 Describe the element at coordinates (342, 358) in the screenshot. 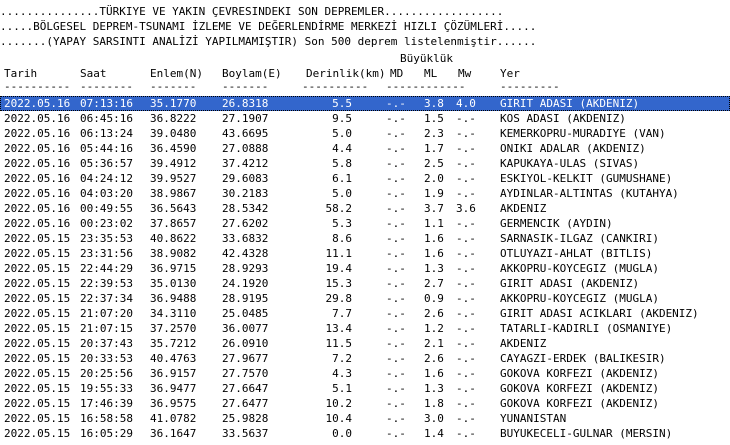

I see `cell-depth: 7.2` at that location.